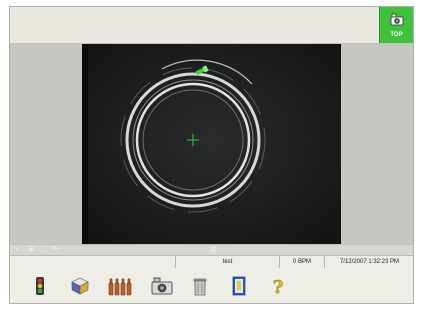  Describe the element at coordinates (40, 286) in the screenshot. I see `traffic-light-icon` at that location.